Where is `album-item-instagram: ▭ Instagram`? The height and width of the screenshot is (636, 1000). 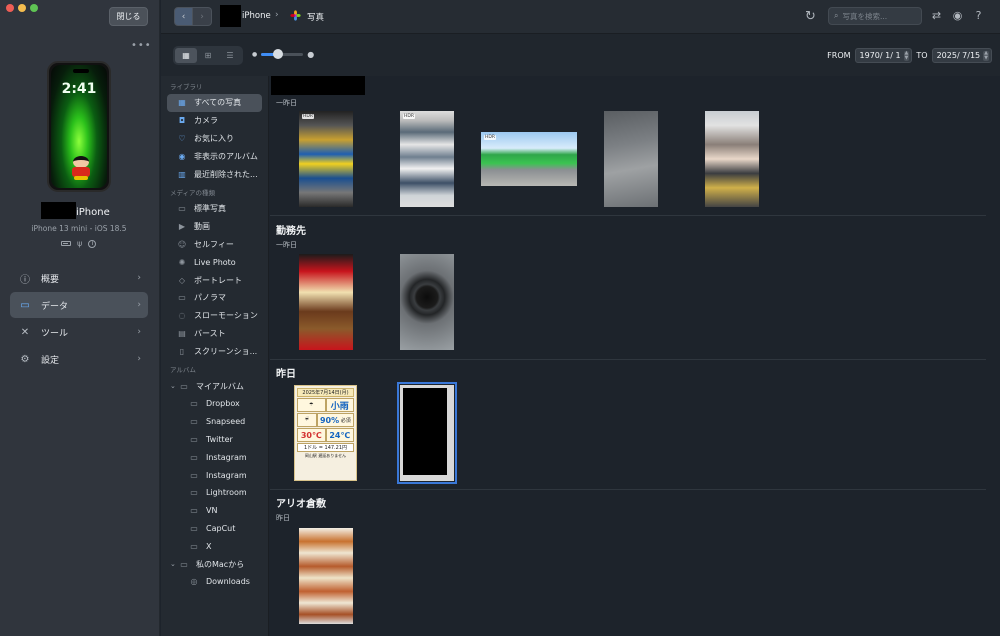
album-item-instagram: ▭ Instagram is located at coordinates (214, 457).